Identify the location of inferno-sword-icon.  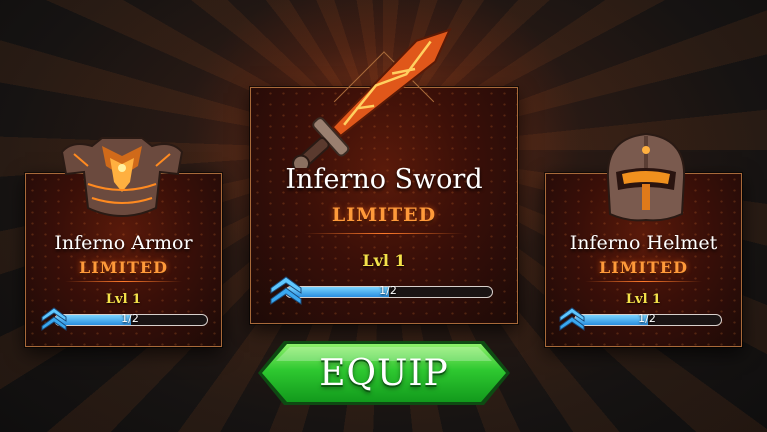
(372, 98).